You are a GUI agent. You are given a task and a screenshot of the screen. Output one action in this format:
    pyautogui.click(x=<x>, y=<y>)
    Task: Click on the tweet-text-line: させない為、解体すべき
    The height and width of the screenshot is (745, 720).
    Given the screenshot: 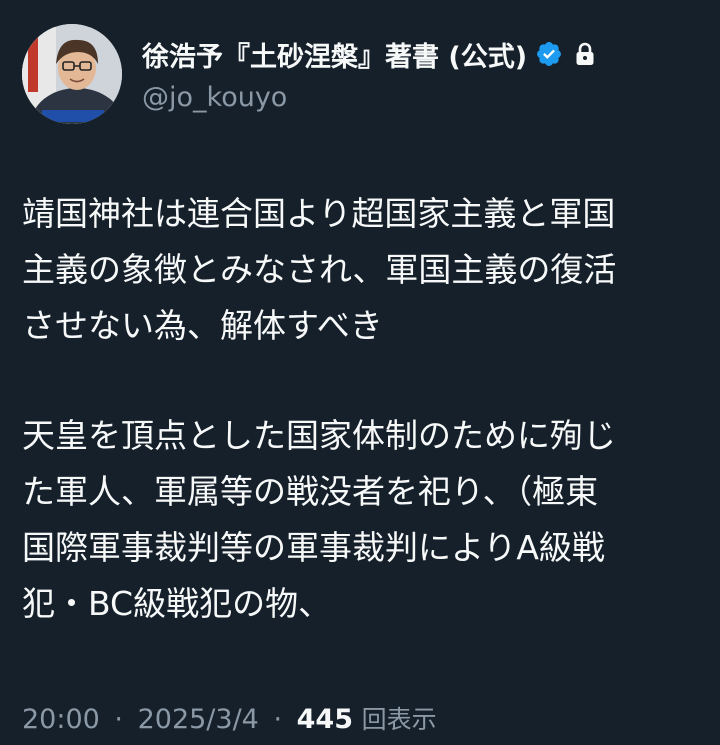 What is the action you would take?
    pyautogui.click(x=202, y=325)
    